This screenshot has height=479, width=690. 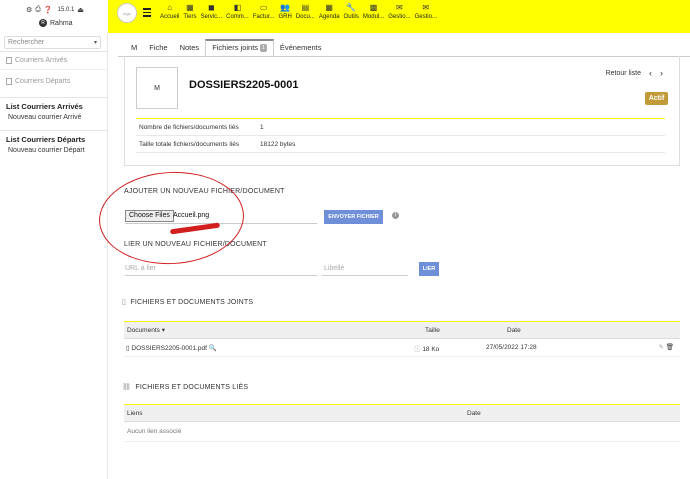 What do you see at coordinates (400, 127) in the screenshot?
I see `table-row: Nombre de fichiers/documents liés 1` at bounding box center [400, 127].